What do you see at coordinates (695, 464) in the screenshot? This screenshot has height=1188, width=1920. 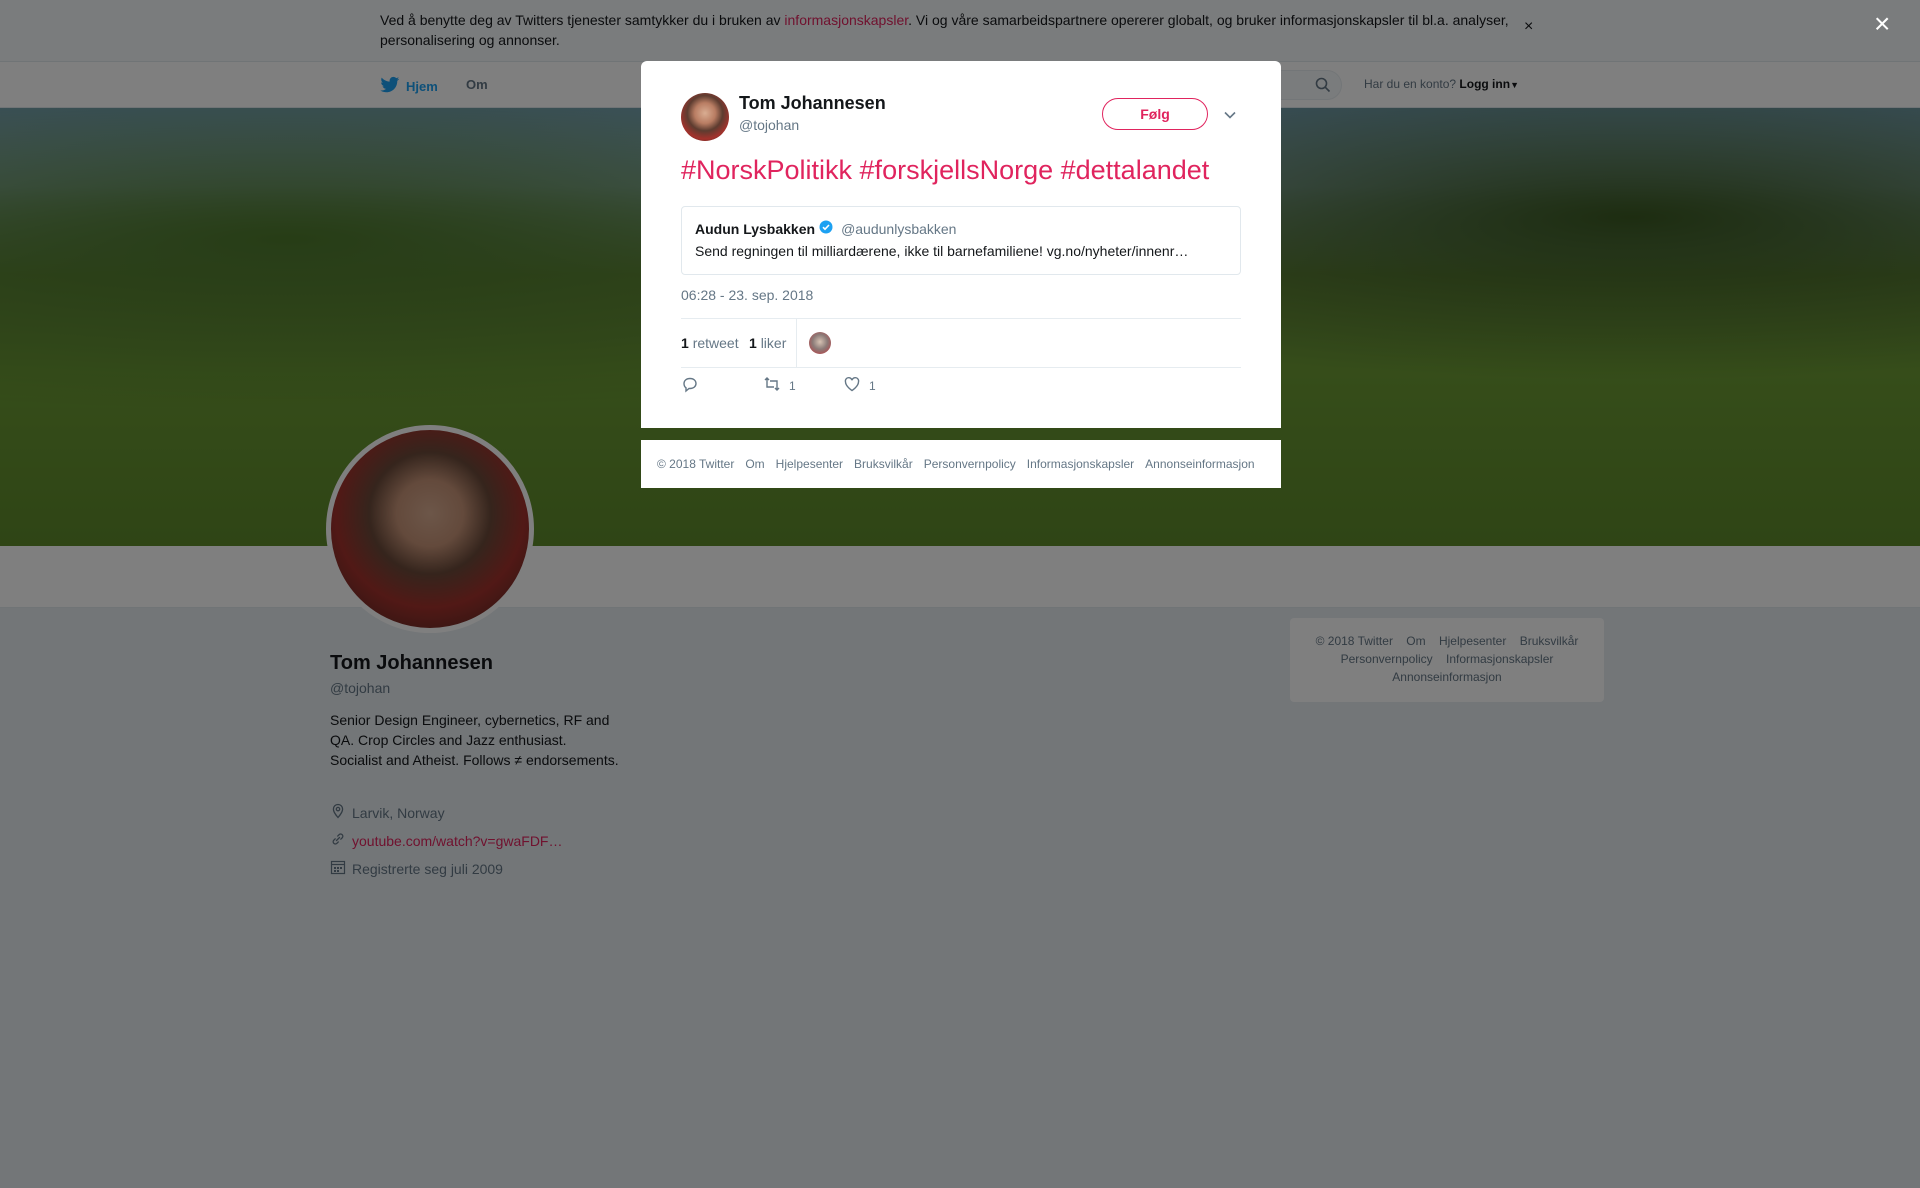 I see `footer-link: © 2018 Twitter` at bounding box center [695, 464].